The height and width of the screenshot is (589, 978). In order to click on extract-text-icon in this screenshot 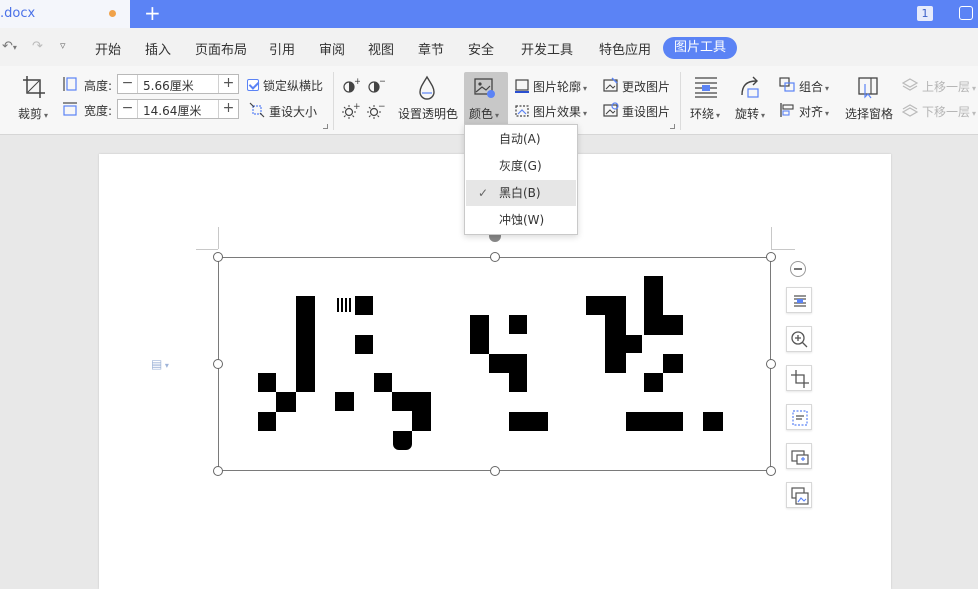, I will do `click(800, 418)`.